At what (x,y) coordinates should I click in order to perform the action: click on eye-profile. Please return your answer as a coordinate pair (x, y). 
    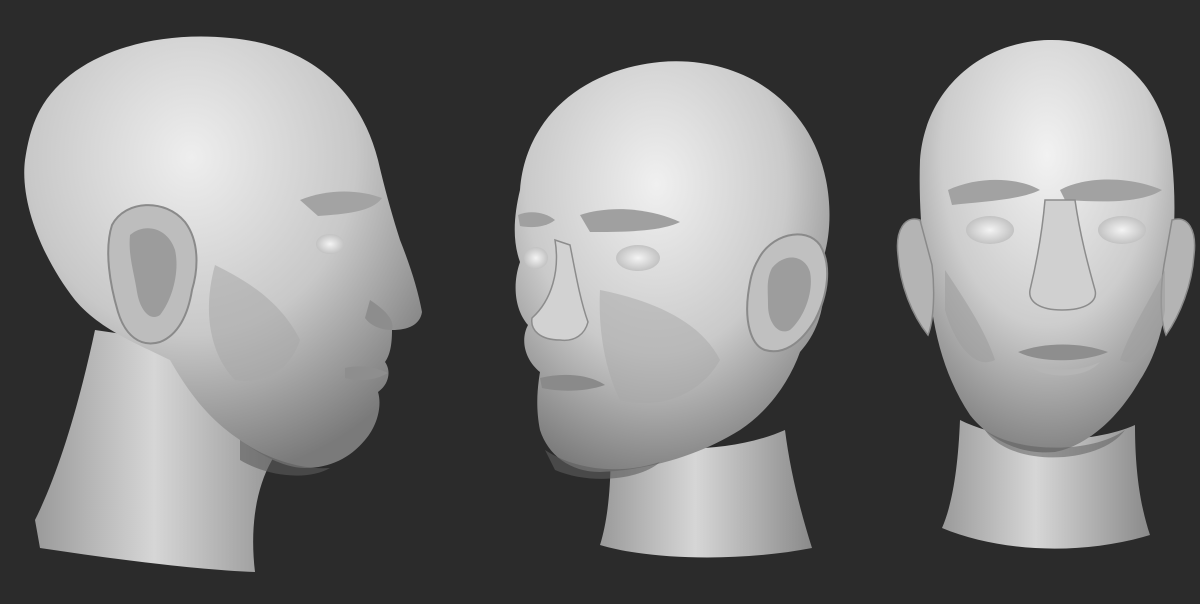
    Looking at the image, I should click on (330, 244).